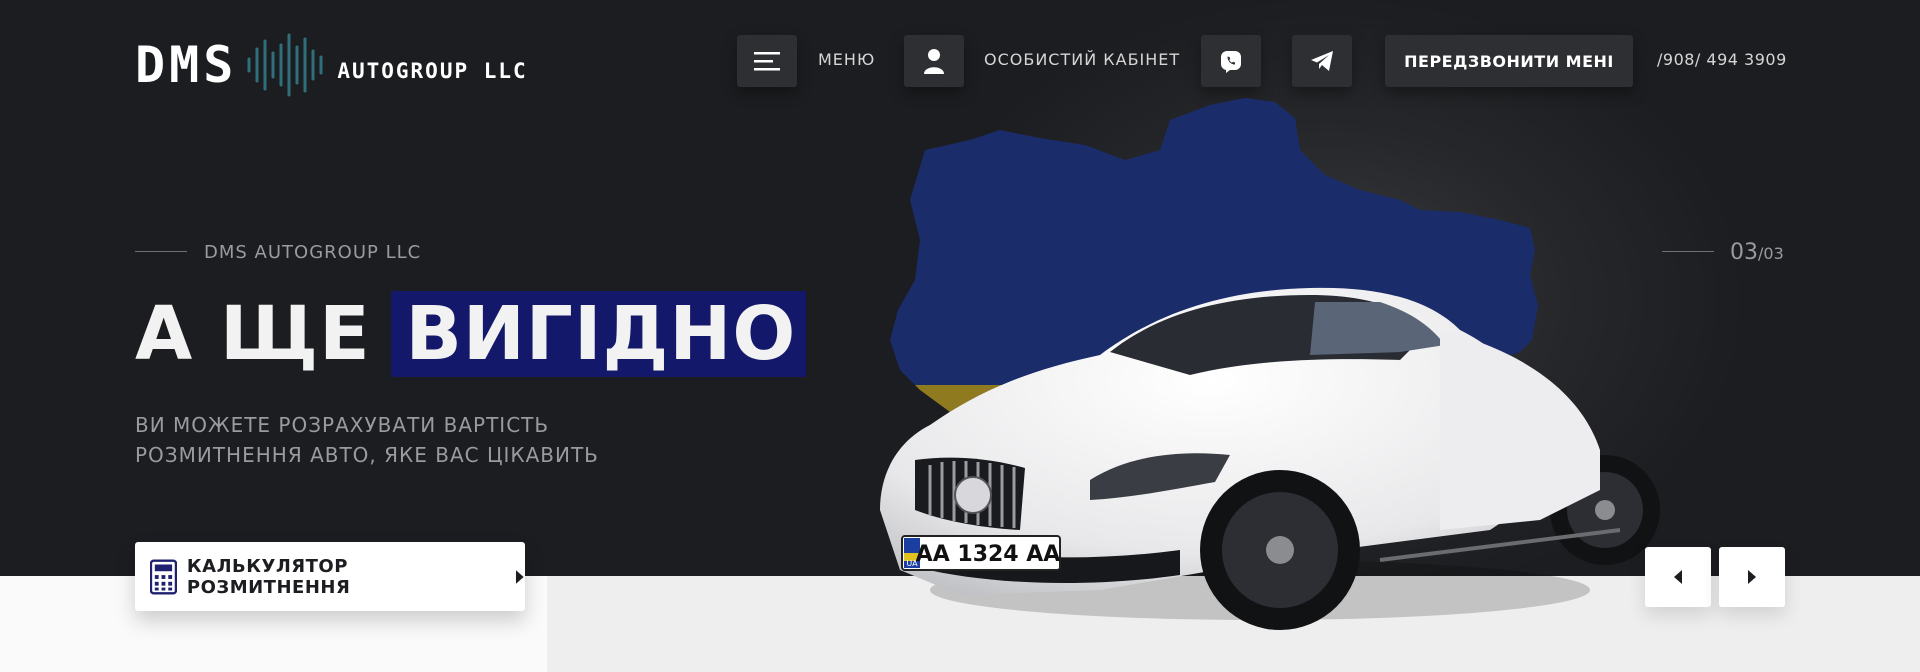 The width and height of the screenshot is (1920, 672). What do you see at coordinates (331, 65) in the screenshot?
I see `site-logo: DMS AUTOGROUP LLC` at bounding box center [331, 65].